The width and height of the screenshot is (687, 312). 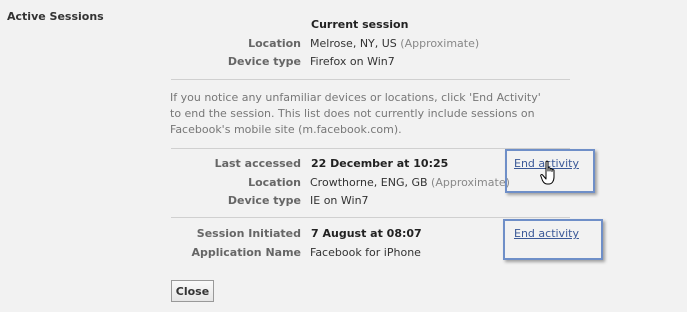 What do you see at coordinates (353, 43) in the screenshot?
I see `current-location-value: Melrose, NY, US` at bounding box center [353, 43].